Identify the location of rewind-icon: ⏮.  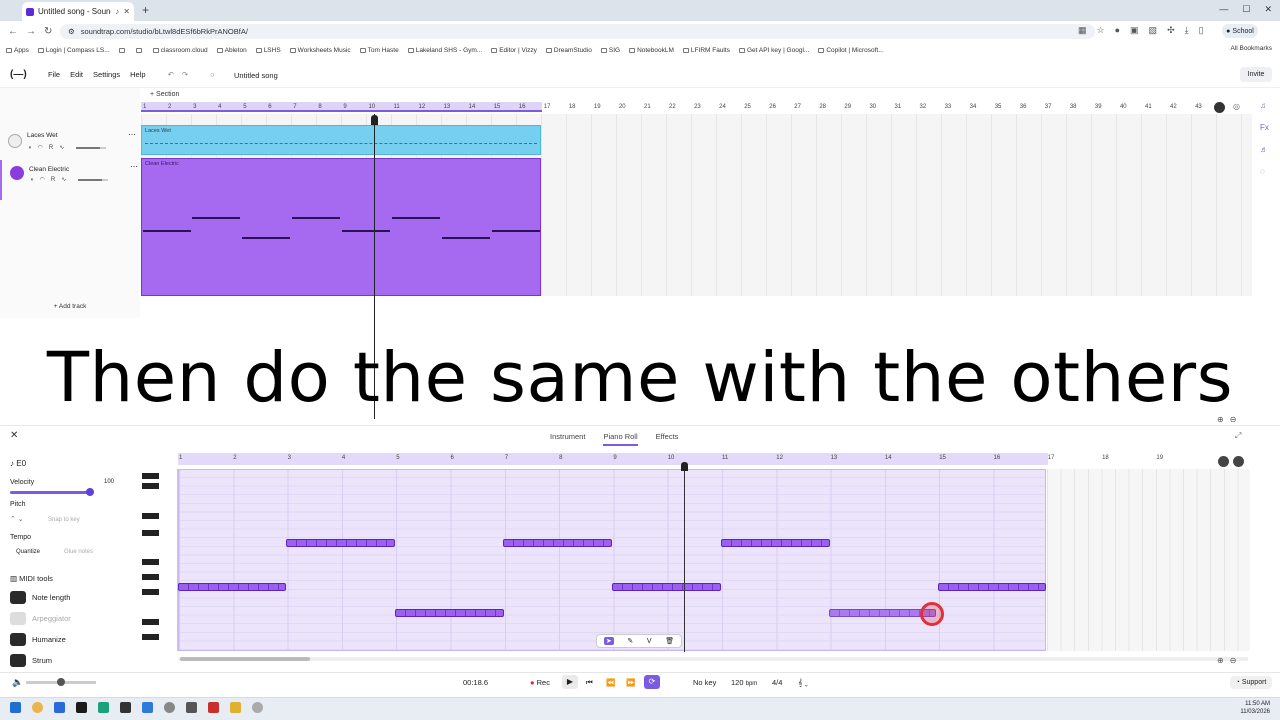
(589, 683).